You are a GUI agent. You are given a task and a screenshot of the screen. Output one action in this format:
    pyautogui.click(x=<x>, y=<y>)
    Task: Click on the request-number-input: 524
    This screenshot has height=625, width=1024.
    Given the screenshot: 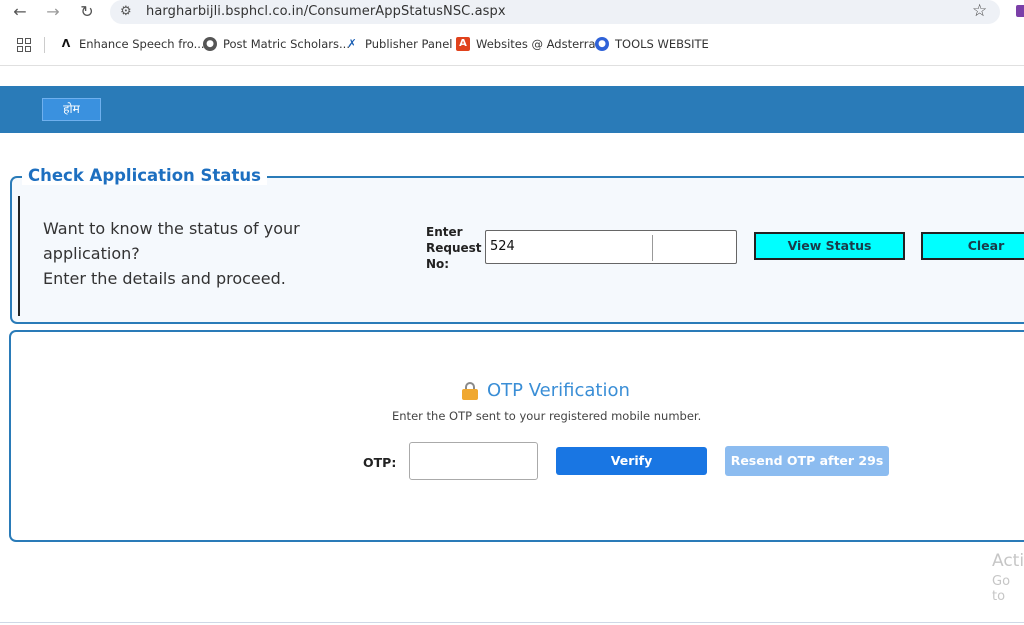 What is the action you would take?
    pyautogui.click(x=611, y=247)
    